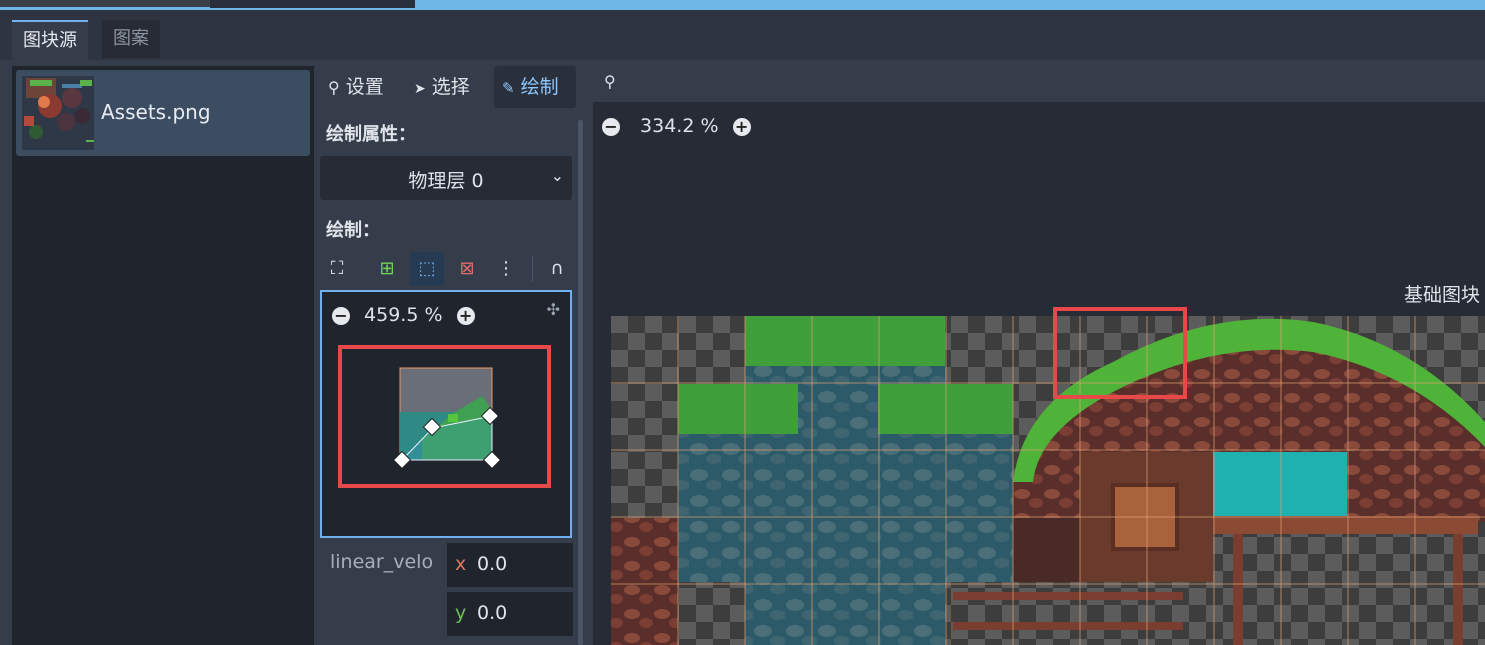 This screenshot has width=1485, height=645. I want to click on editor-highlight-box, so click(444, 416).